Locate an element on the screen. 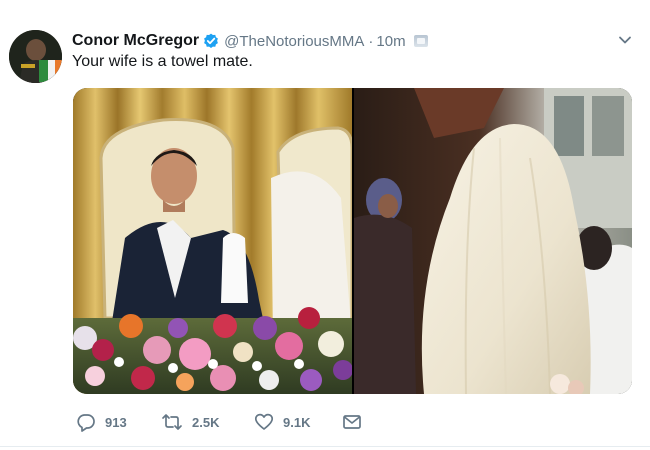 The image size is (650, 450). reply-icon is located at coordinates (86, 422).